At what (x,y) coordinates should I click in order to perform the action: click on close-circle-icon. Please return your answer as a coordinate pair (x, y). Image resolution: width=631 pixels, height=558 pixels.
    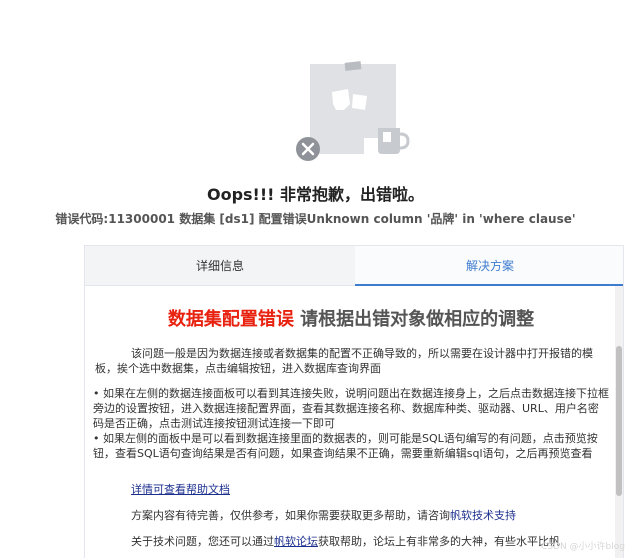
    Looking at the image, I should click on (308, 149).